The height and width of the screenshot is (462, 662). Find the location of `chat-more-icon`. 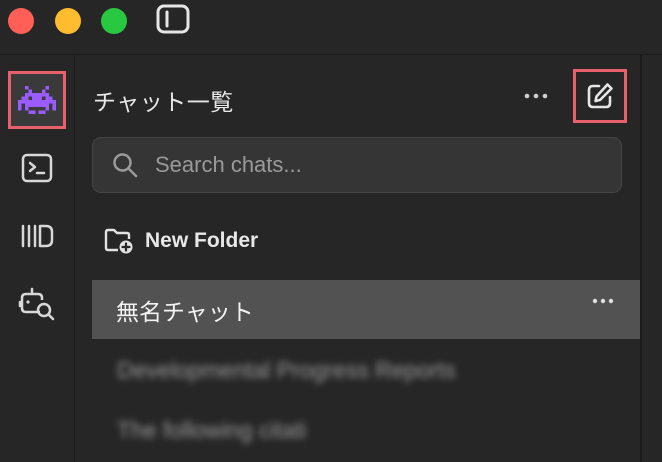

chat-more-icon is located at coordinates (603, 301).